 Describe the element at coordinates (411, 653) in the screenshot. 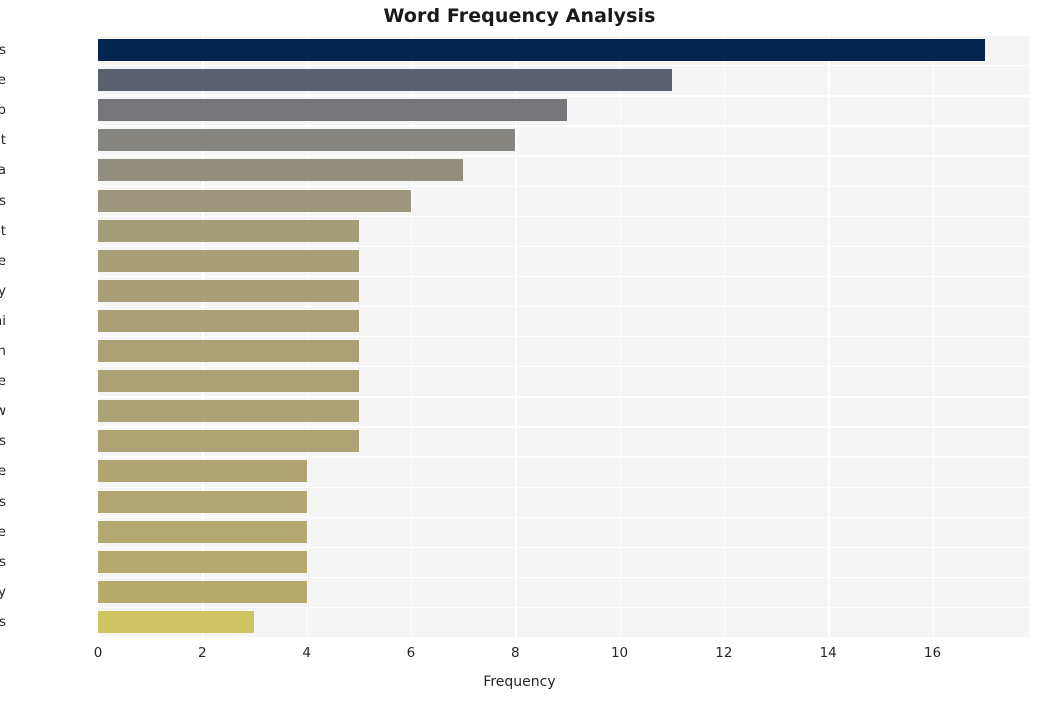

I see `x-axis-tick-label: 6` at that location.